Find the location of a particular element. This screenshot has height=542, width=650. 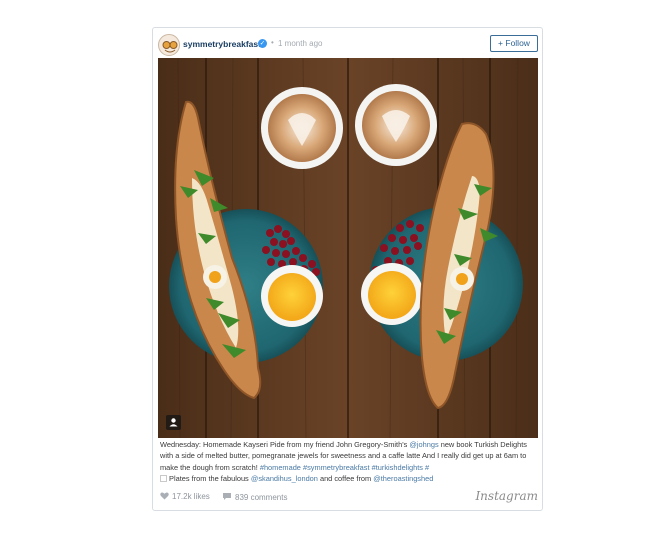

hashtag-turkishdelights: #turkishdelights is located at coordinates (397, 467).